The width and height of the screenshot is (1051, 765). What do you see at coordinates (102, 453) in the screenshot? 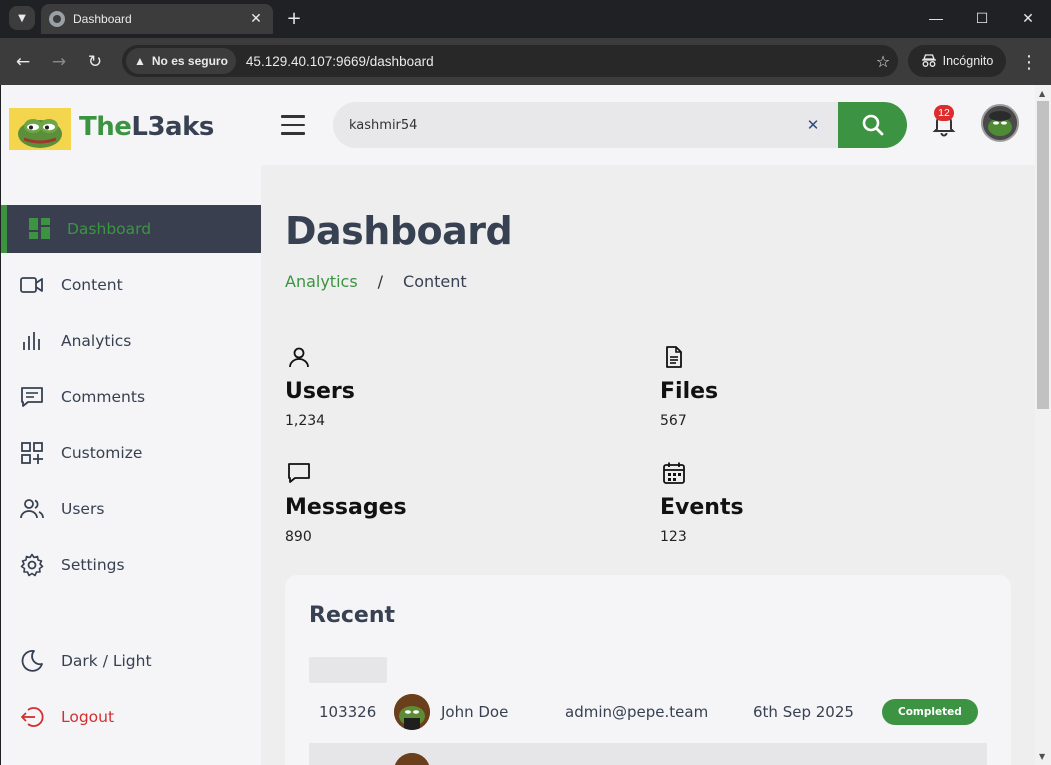
I see `sidebar-item-label: Customize` at bounding box center [102, 453].